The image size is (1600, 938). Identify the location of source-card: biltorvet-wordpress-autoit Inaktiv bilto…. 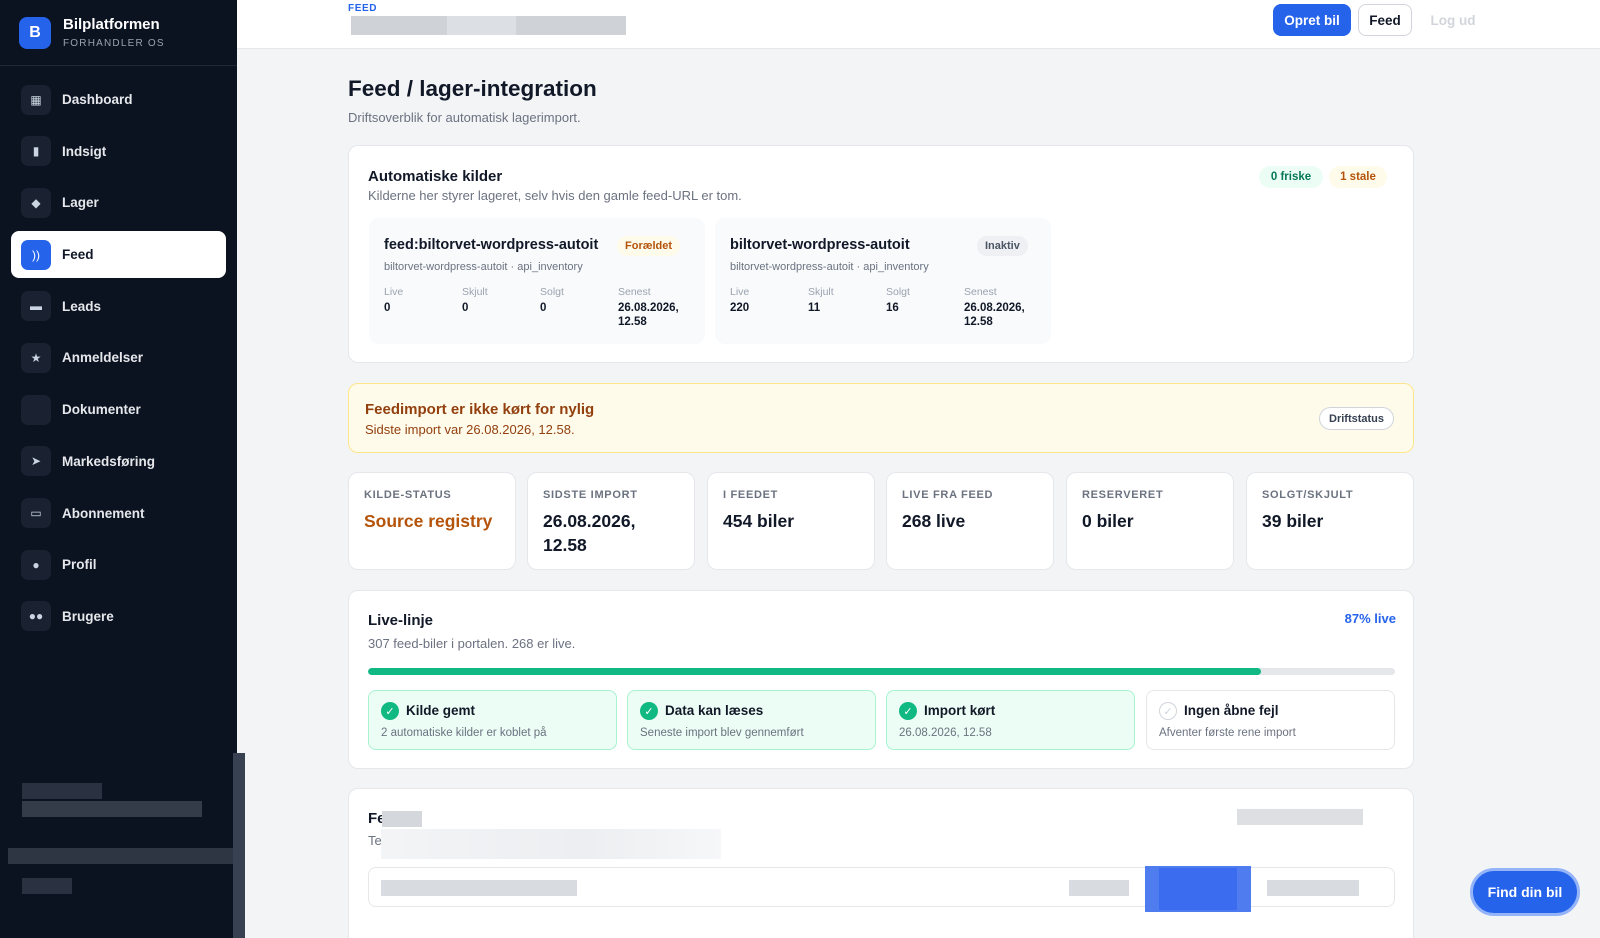
(883, 281).